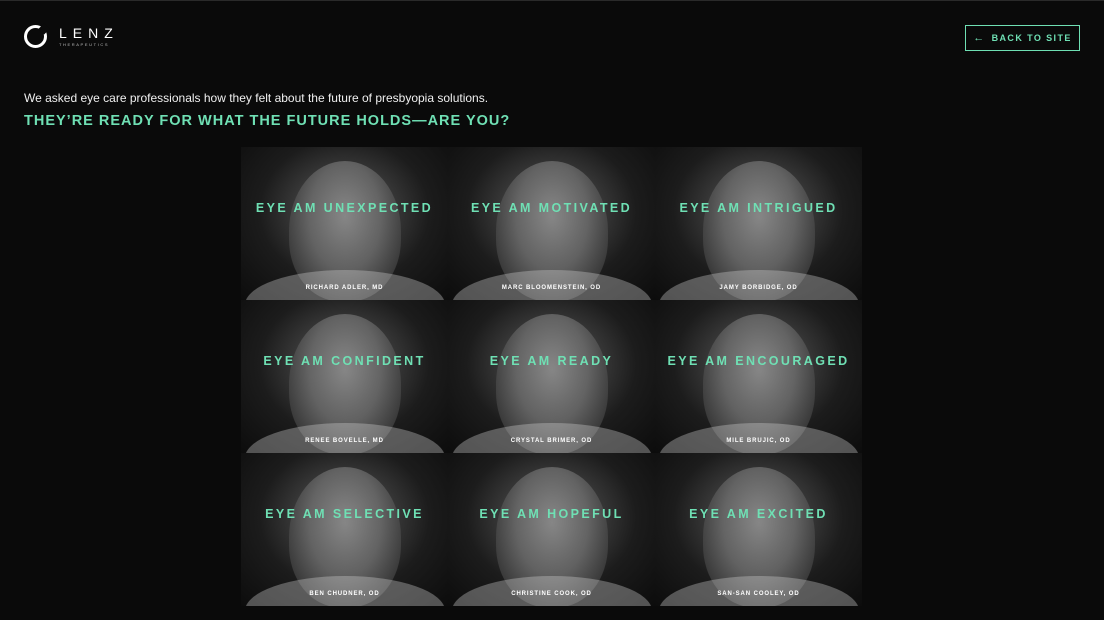  Describe the element at coordinates (758, 288) in the screenshot. I see `tile-name: JAMY BORBIDGE, OD` at that location.